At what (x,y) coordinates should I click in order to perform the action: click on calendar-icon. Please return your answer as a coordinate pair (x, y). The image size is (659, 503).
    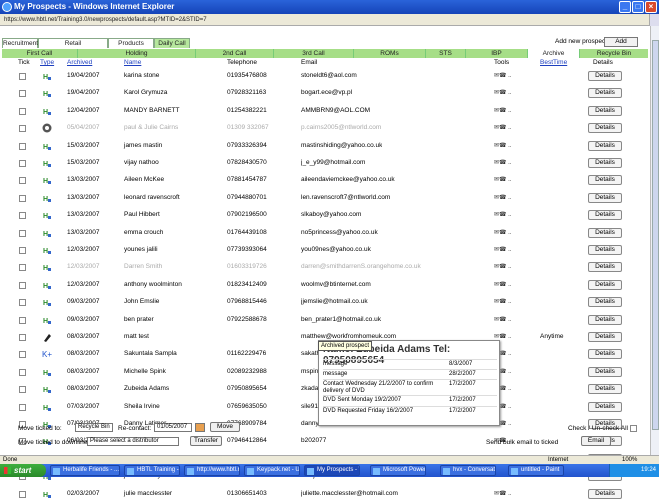
    Looking at the image, I should click on (200, 427).